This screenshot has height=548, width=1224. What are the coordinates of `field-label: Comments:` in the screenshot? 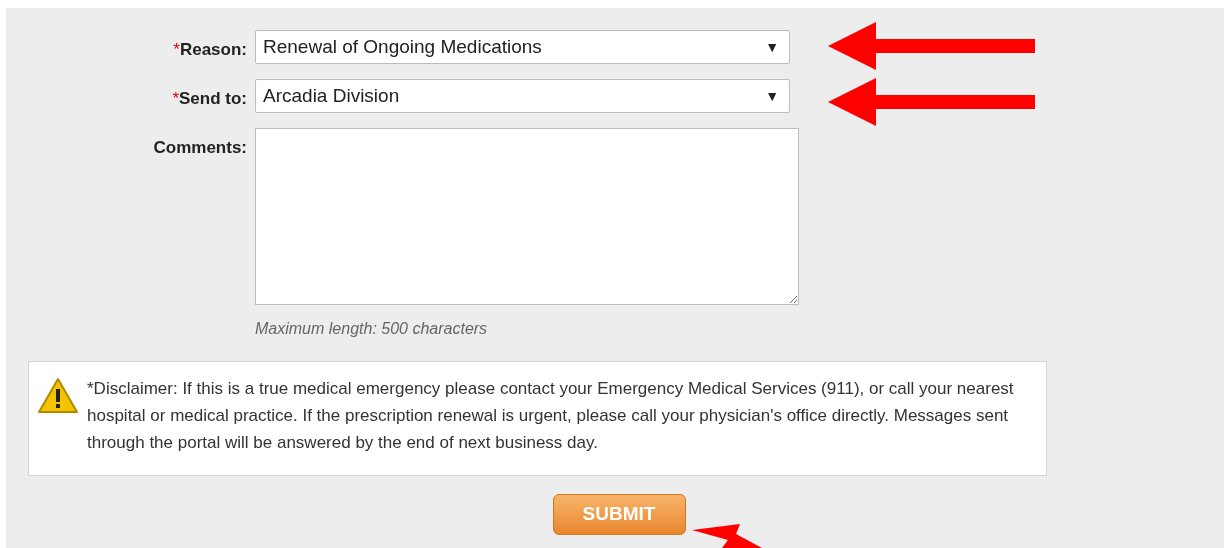 It's located at (200, 148).